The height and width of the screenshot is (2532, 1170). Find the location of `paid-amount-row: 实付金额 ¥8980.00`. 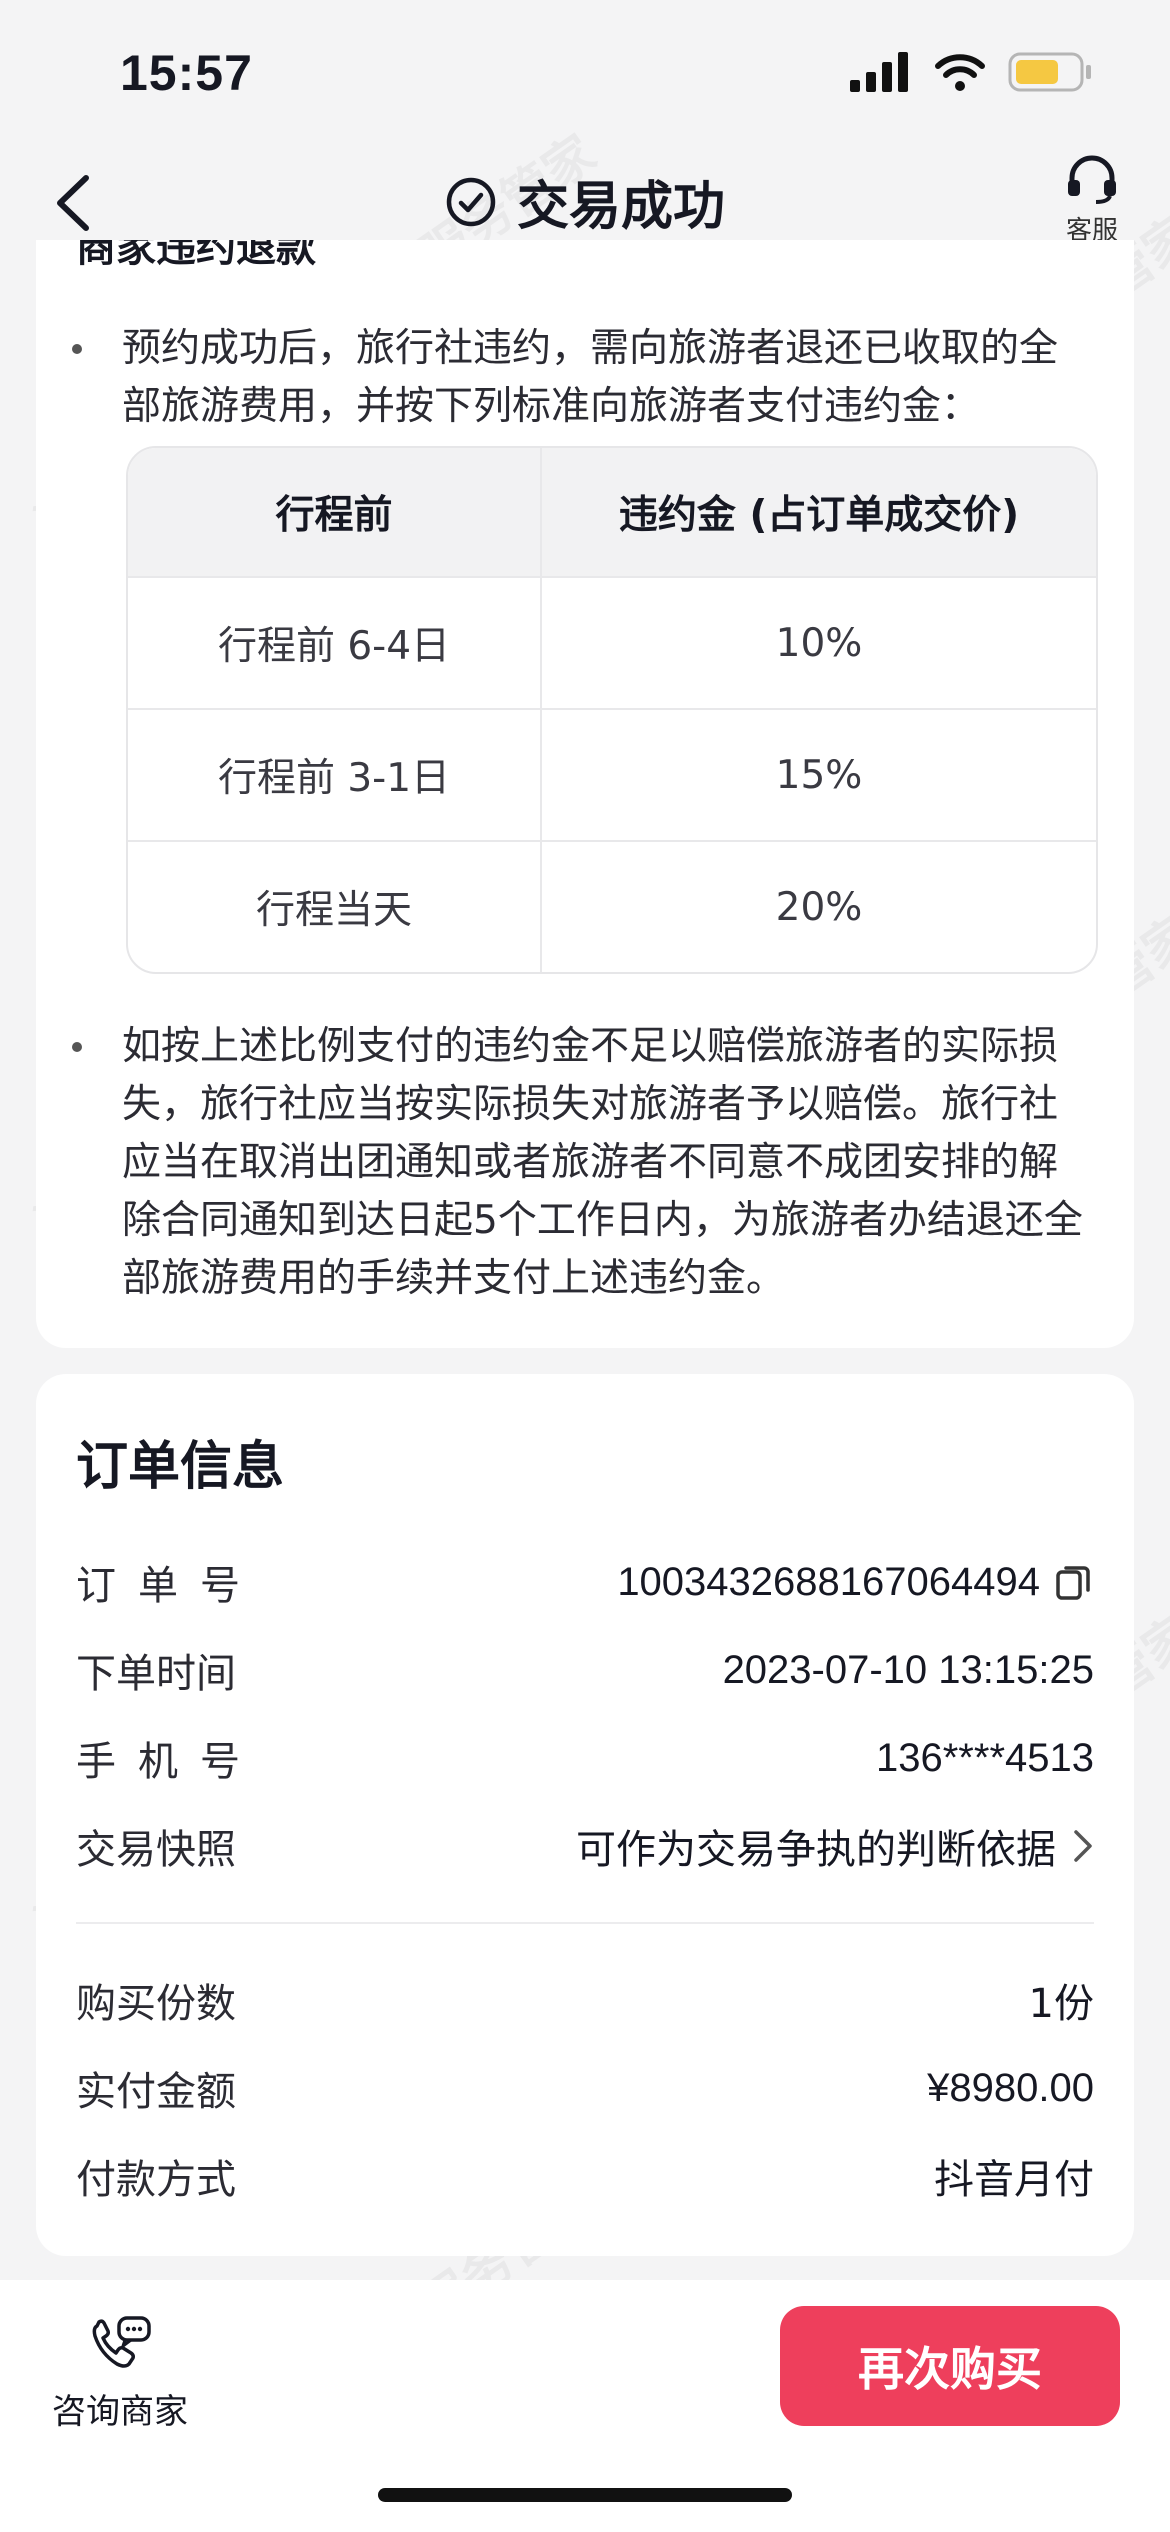

paid-amount-row: 实付金额 ¥8980.00 is located at coordinates (585, 2088).